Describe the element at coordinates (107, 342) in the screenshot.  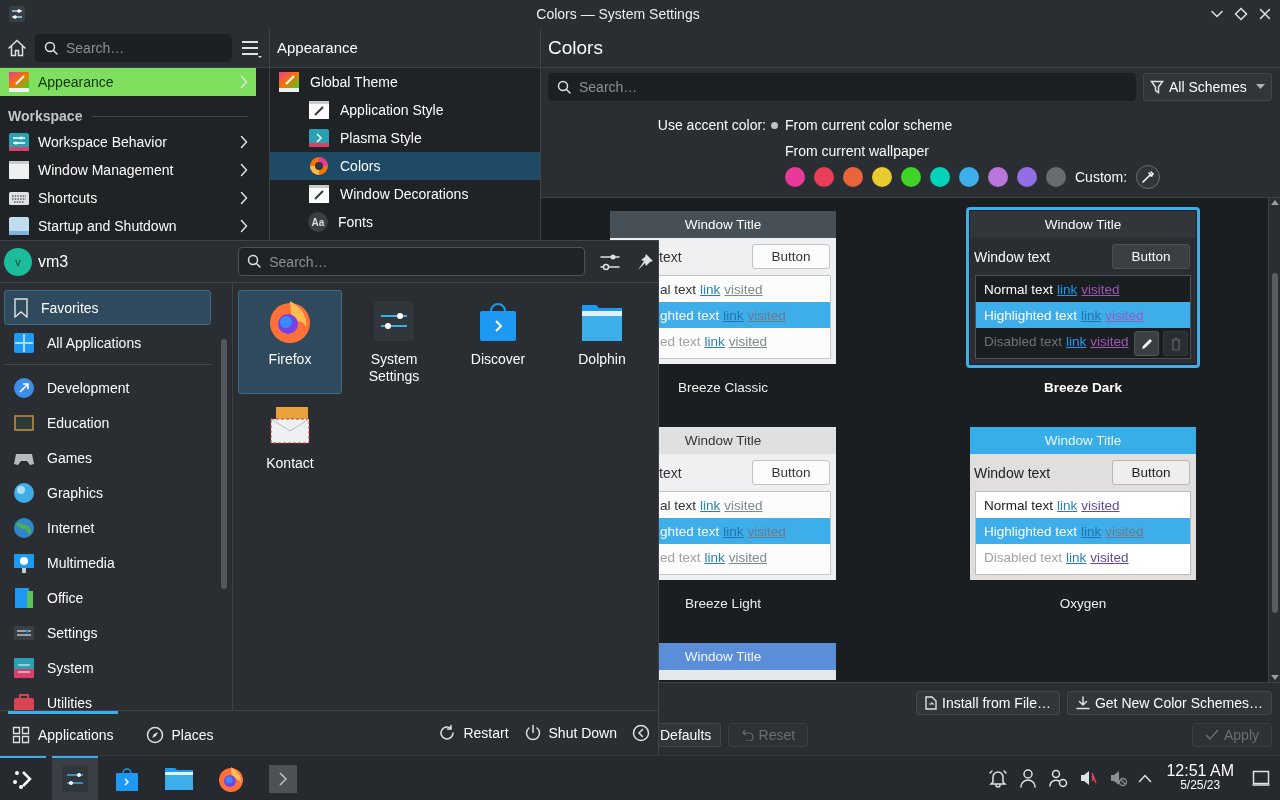
I see `category-item: All Applications` at that location.